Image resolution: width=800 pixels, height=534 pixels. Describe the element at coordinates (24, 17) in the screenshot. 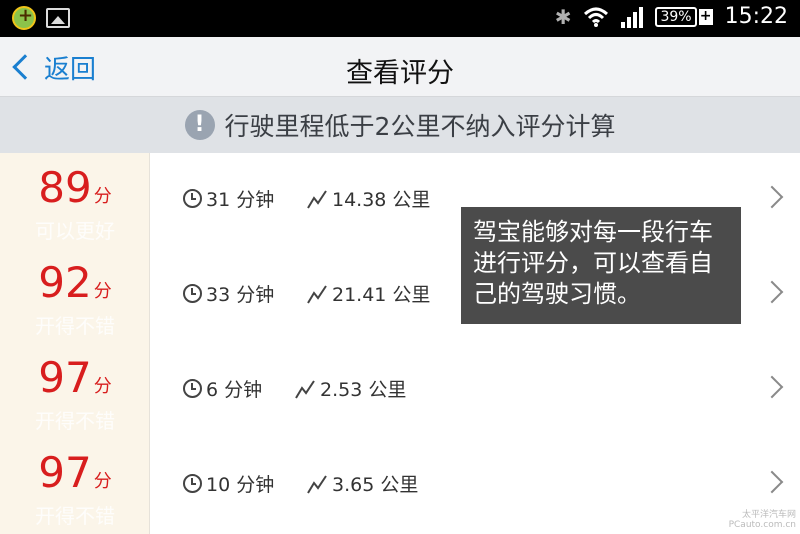

I see `app-notification-icon` at that location.